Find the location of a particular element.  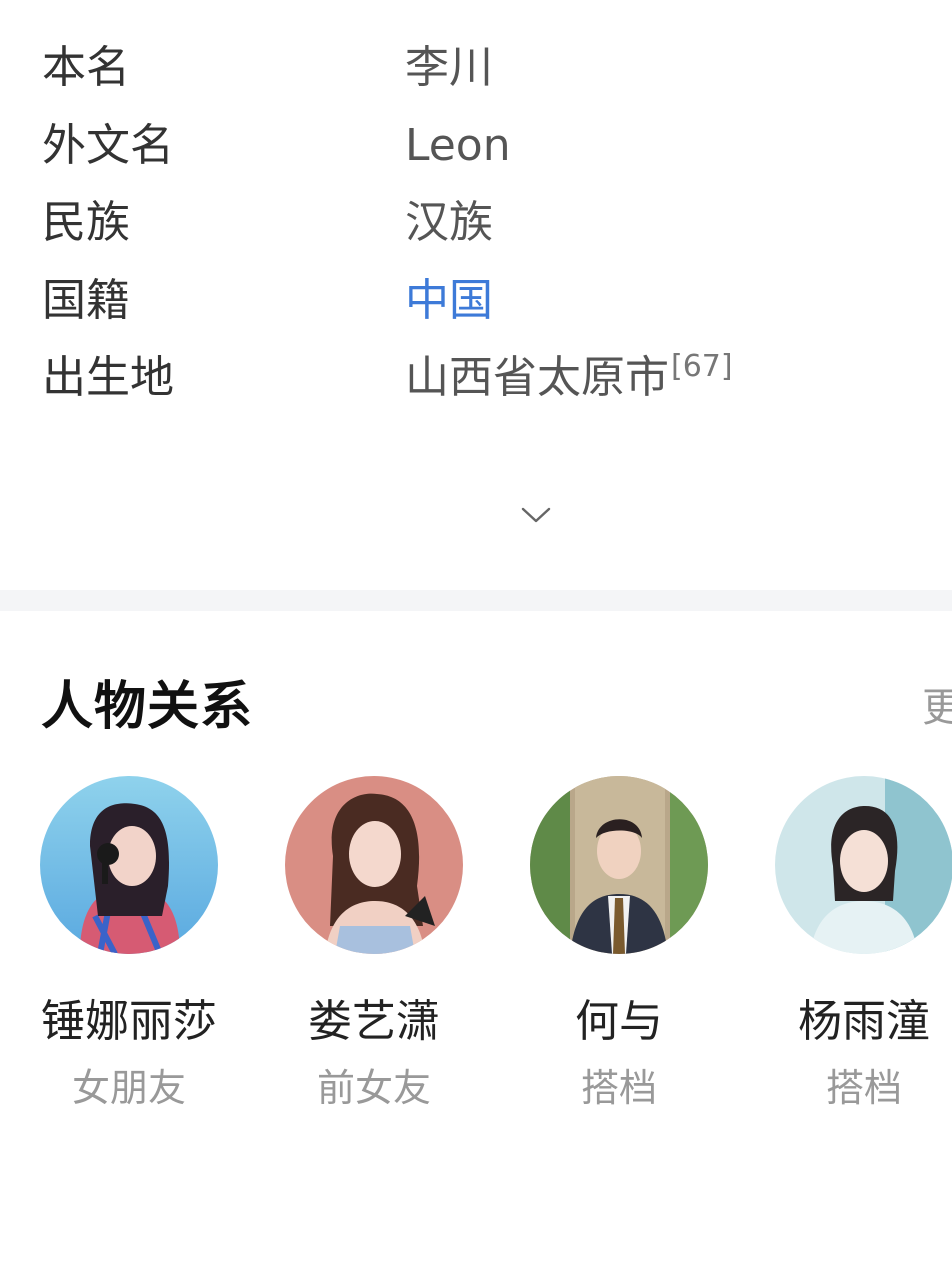

info-value: Leon is located at coordinates (458, 145).